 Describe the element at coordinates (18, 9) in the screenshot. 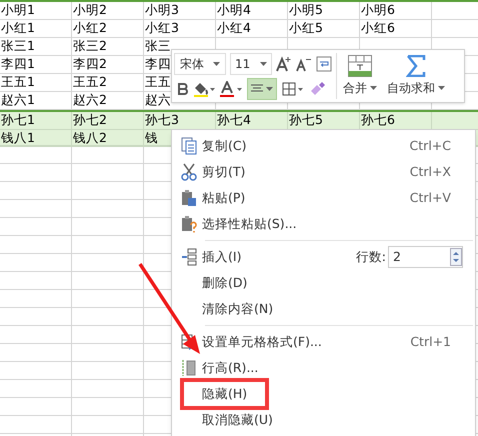

I see `table-cell: 小明1` at that location.